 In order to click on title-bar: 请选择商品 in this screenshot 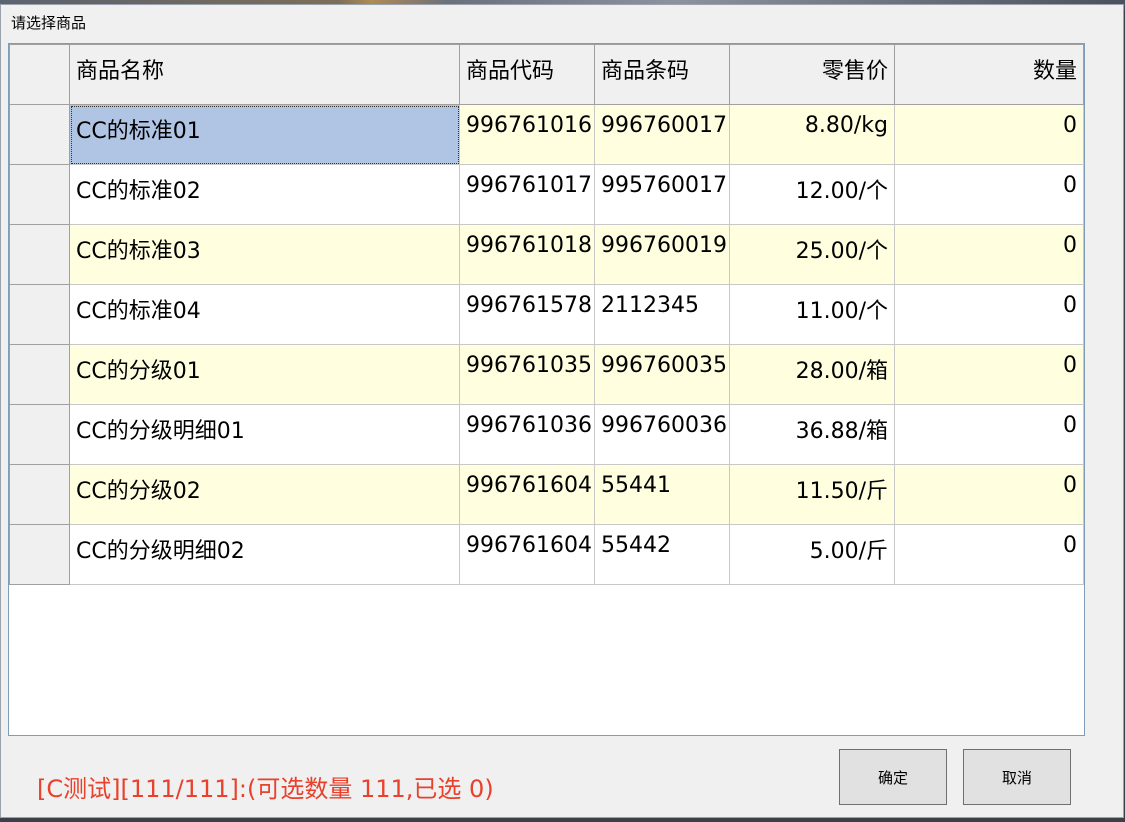, I will do `click(562, 23)`.